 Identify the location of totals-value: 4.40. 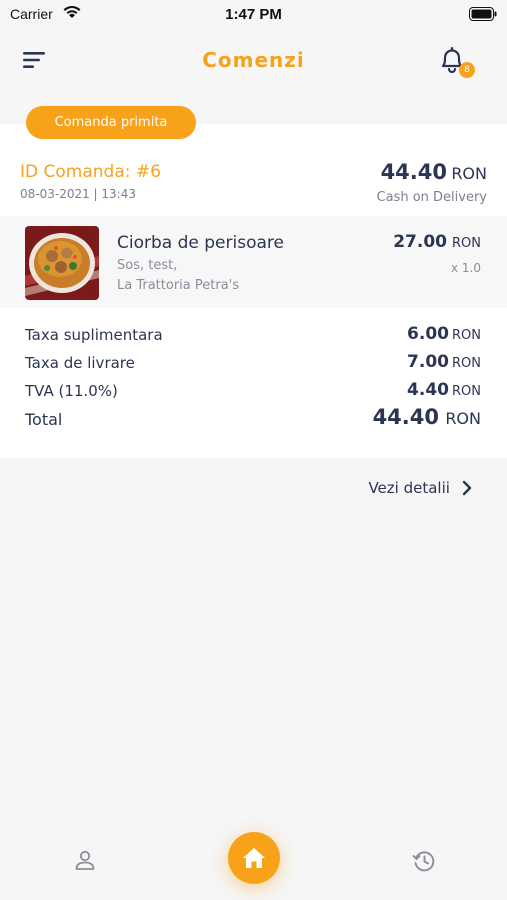
(428, 390).